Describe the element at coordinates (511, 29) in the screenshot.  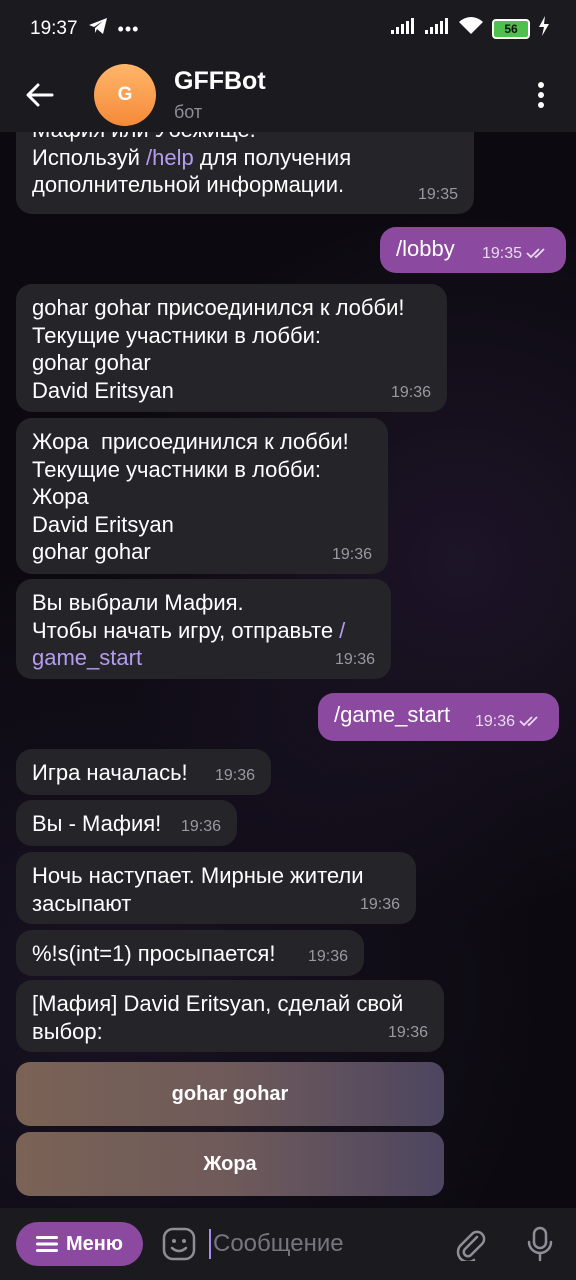
I see `battery-icon: 56` at that location.